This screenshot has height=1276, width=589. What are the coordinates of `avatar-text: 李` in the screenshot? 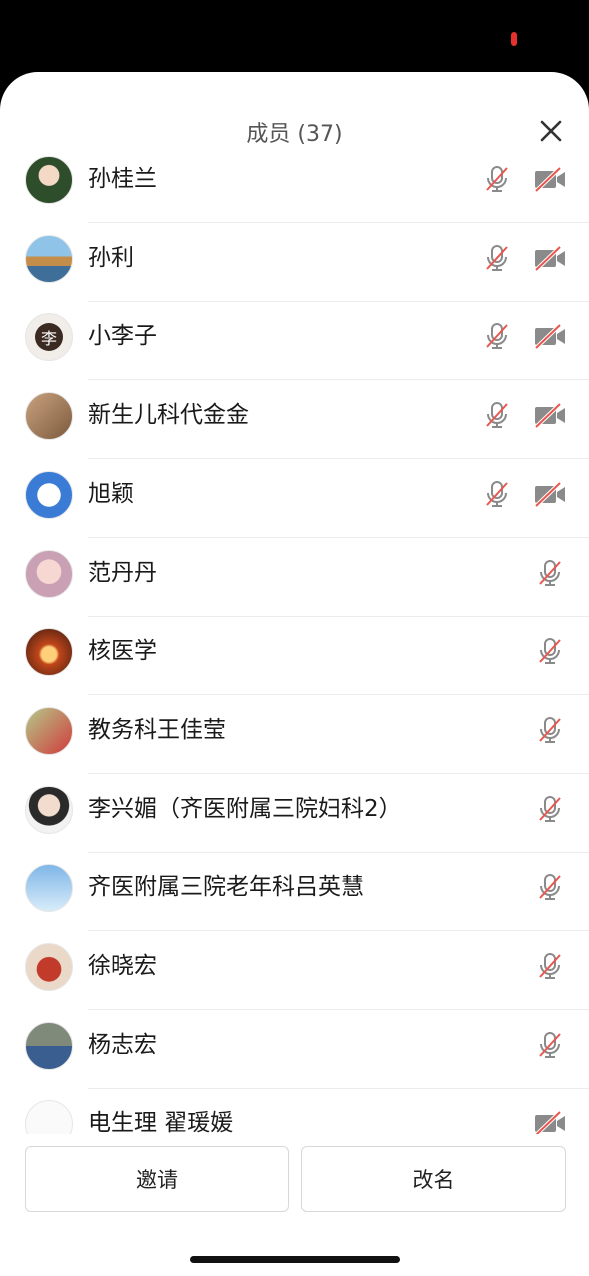 It's located at (49, 337).